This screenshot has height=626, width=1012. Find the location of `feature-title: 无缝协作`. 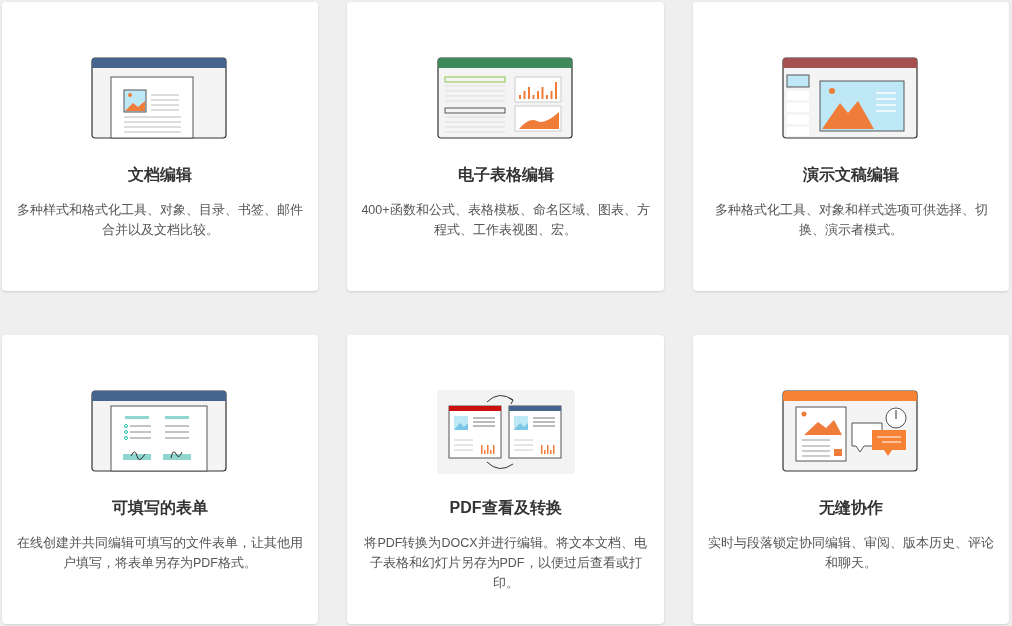

feature-title: 无缝协作 is located at coordinates (851, 508).